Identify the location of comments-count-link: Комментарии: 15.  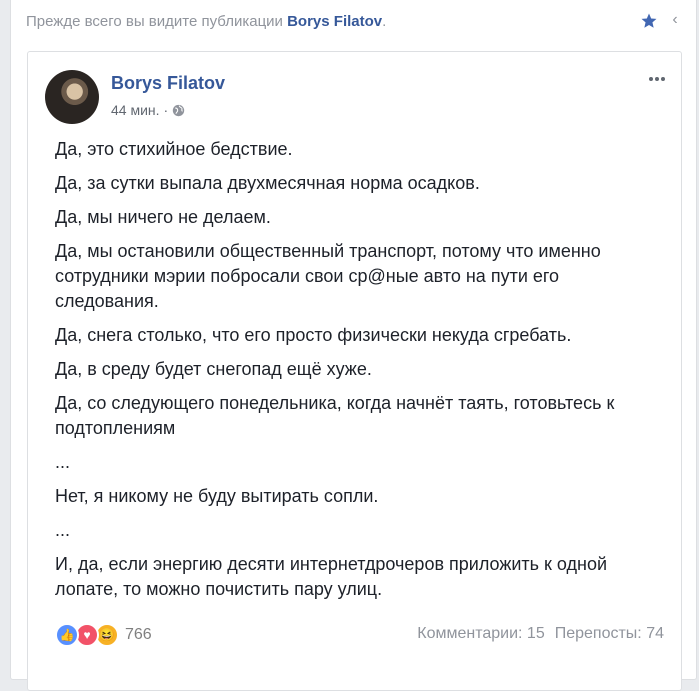
(480, 633).